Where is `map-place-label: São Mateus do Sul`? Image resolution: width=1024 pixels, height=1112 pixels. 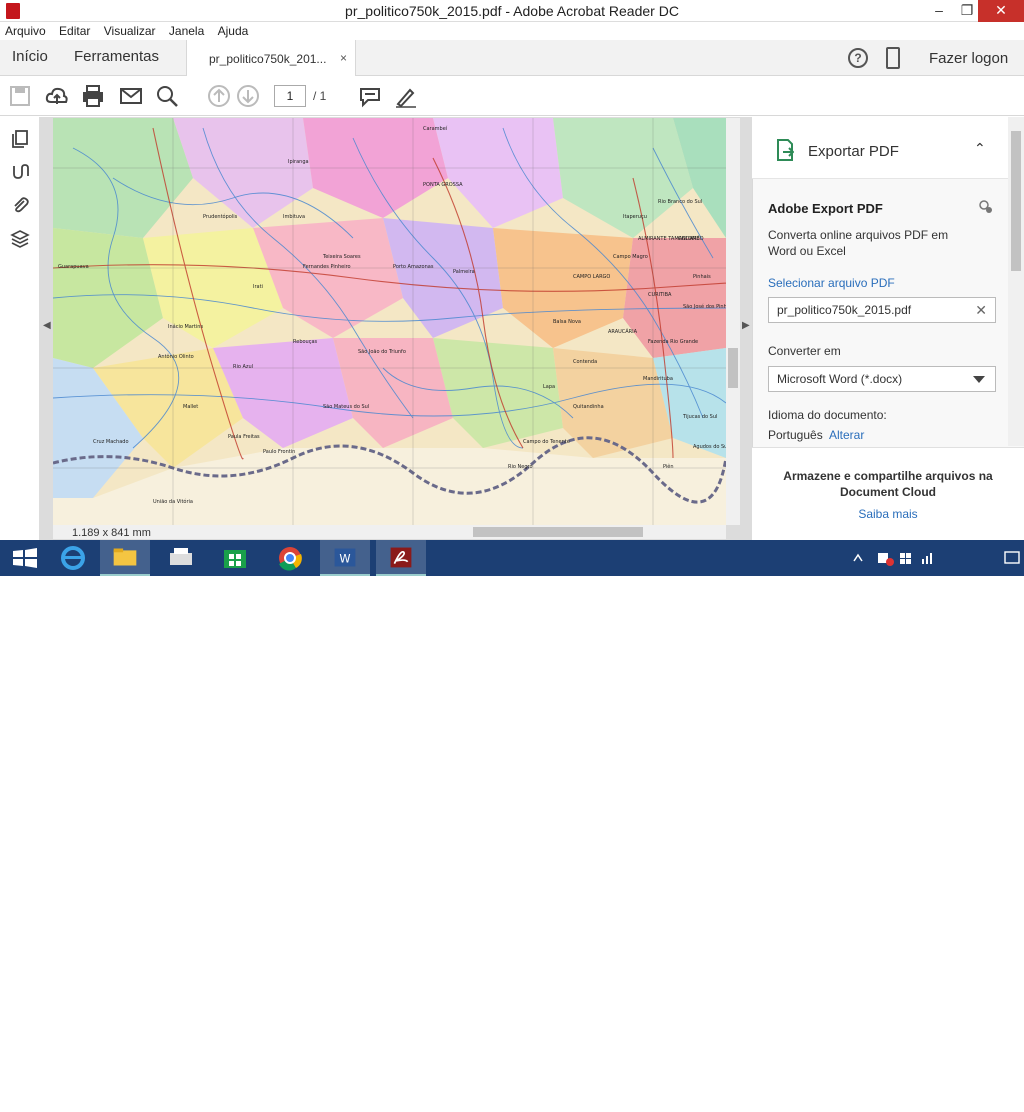
map-place-label: São Mateus do Sul is located at coordinates (346, 407).